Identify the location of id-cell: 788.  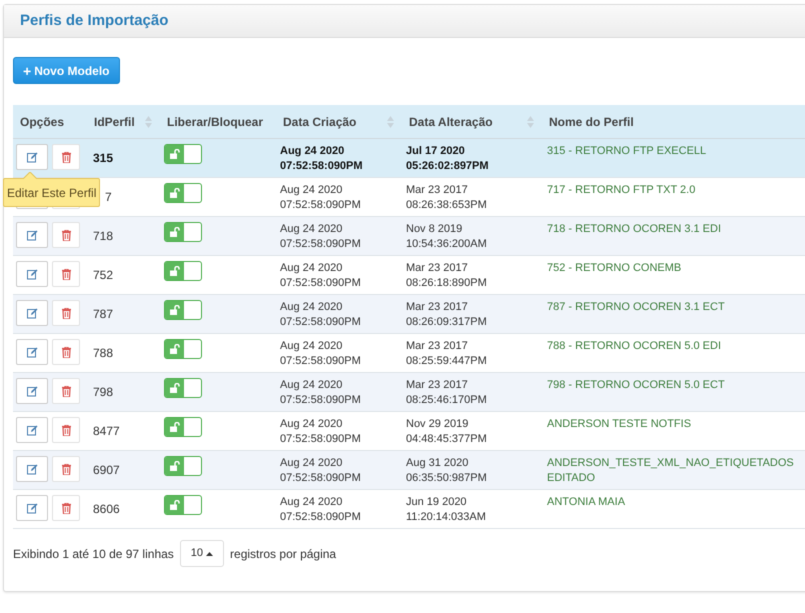
(103, 353).